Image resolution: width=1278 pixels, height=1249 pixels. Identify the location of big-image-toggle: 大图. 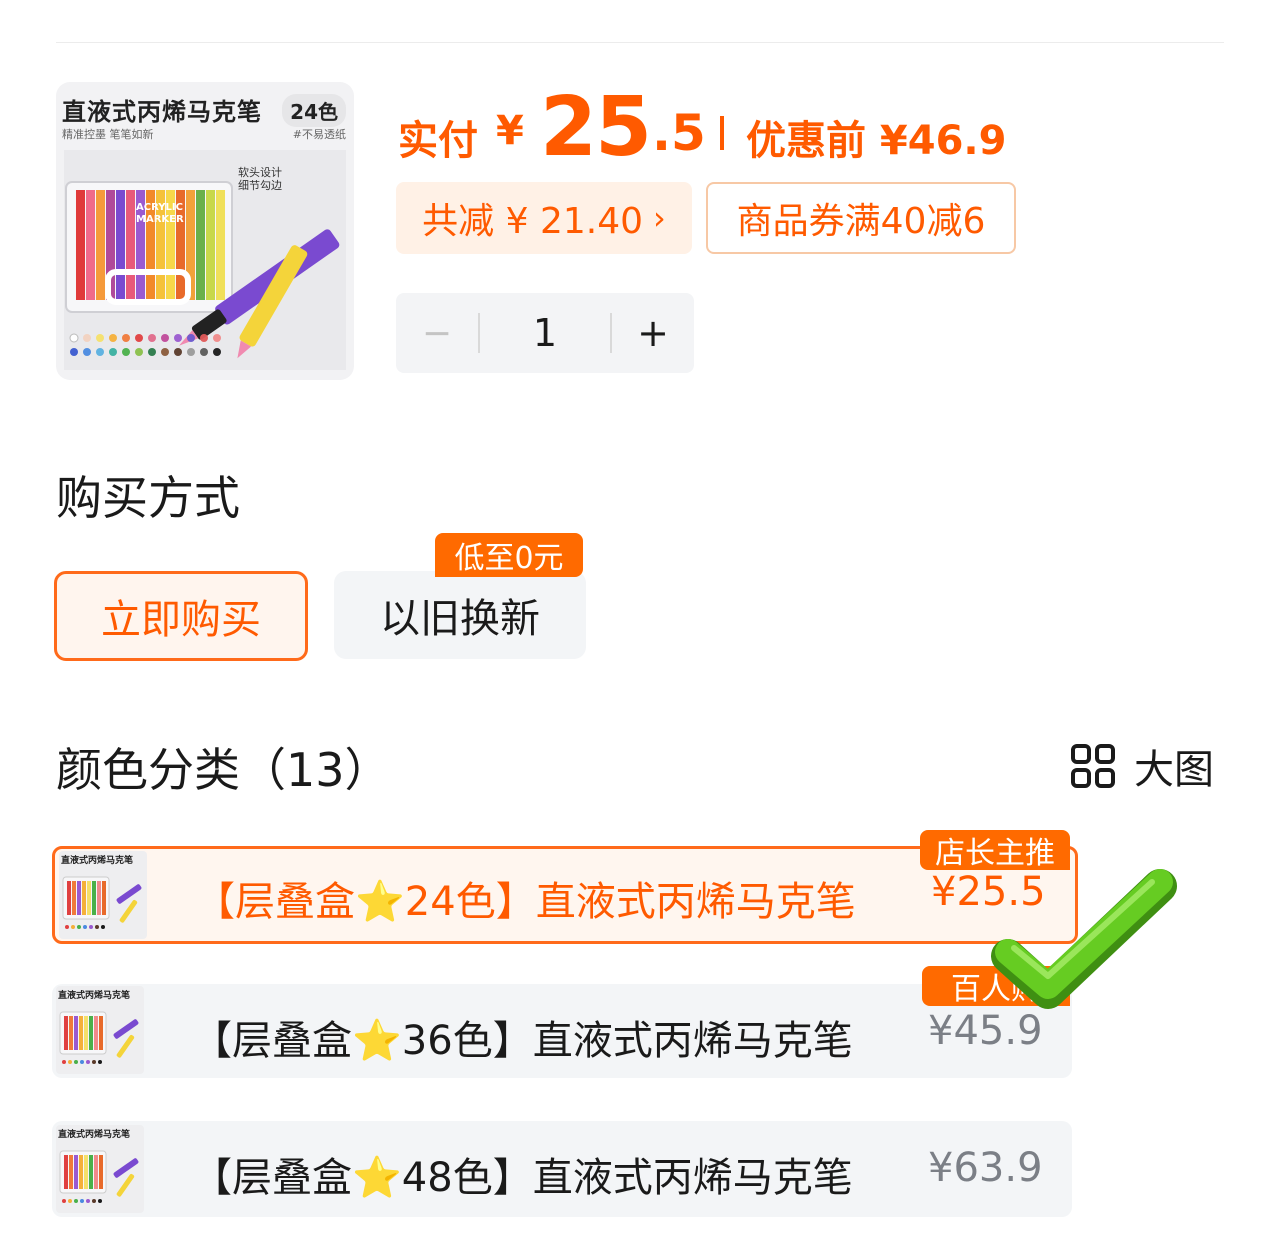
(1142, 766).